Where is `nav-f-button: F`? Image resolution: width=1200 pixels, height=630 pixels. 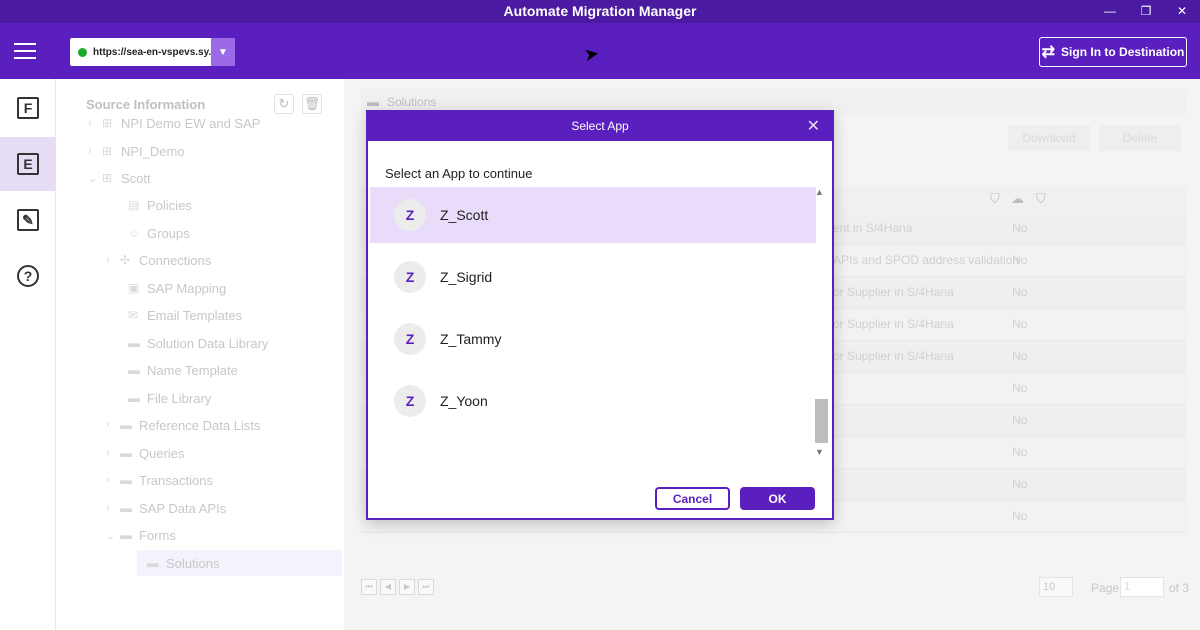 nav-f-button: F is located at coordinates (28, 108).